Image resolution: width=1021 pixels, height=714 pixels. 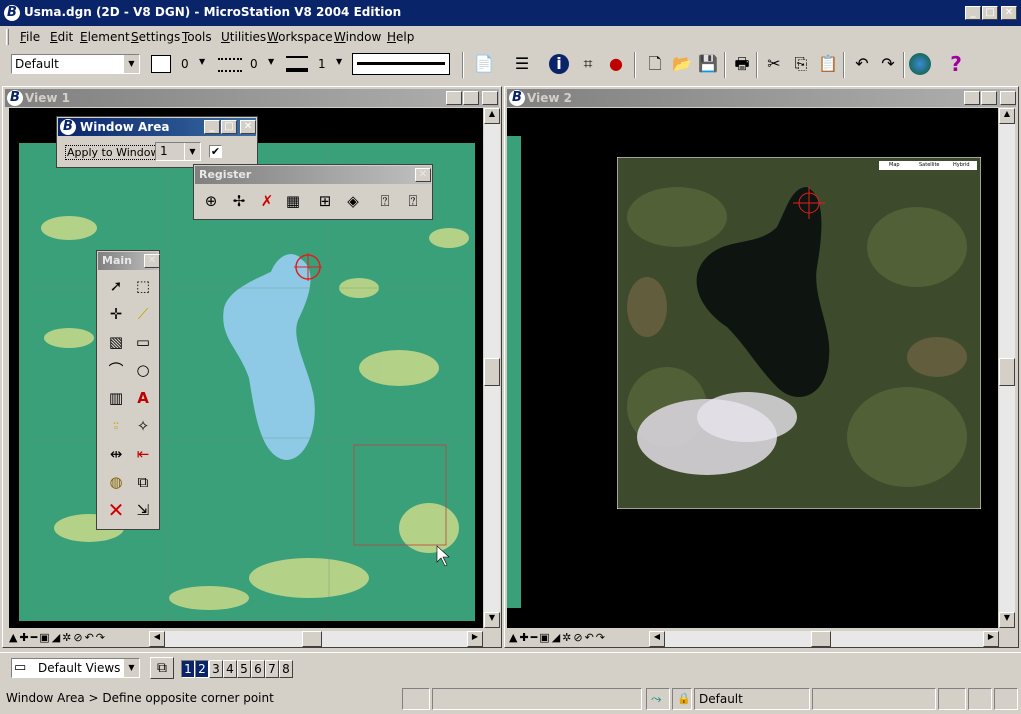 What do you see at coordinates (116, 342) in the screenshot?
I see `place-line-icon: ▧` at bounding box center [116, 342].